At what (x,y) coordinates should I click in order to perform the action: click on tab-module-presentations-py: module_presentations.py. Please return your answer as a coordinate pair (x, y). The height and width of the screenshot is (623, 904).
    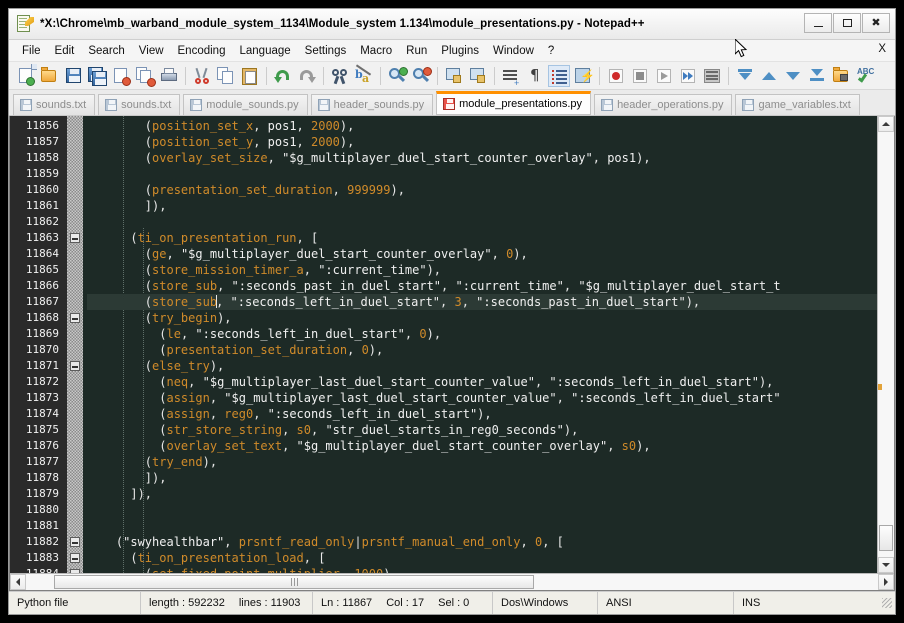
    Looking at the image, I should click on (514, 103).